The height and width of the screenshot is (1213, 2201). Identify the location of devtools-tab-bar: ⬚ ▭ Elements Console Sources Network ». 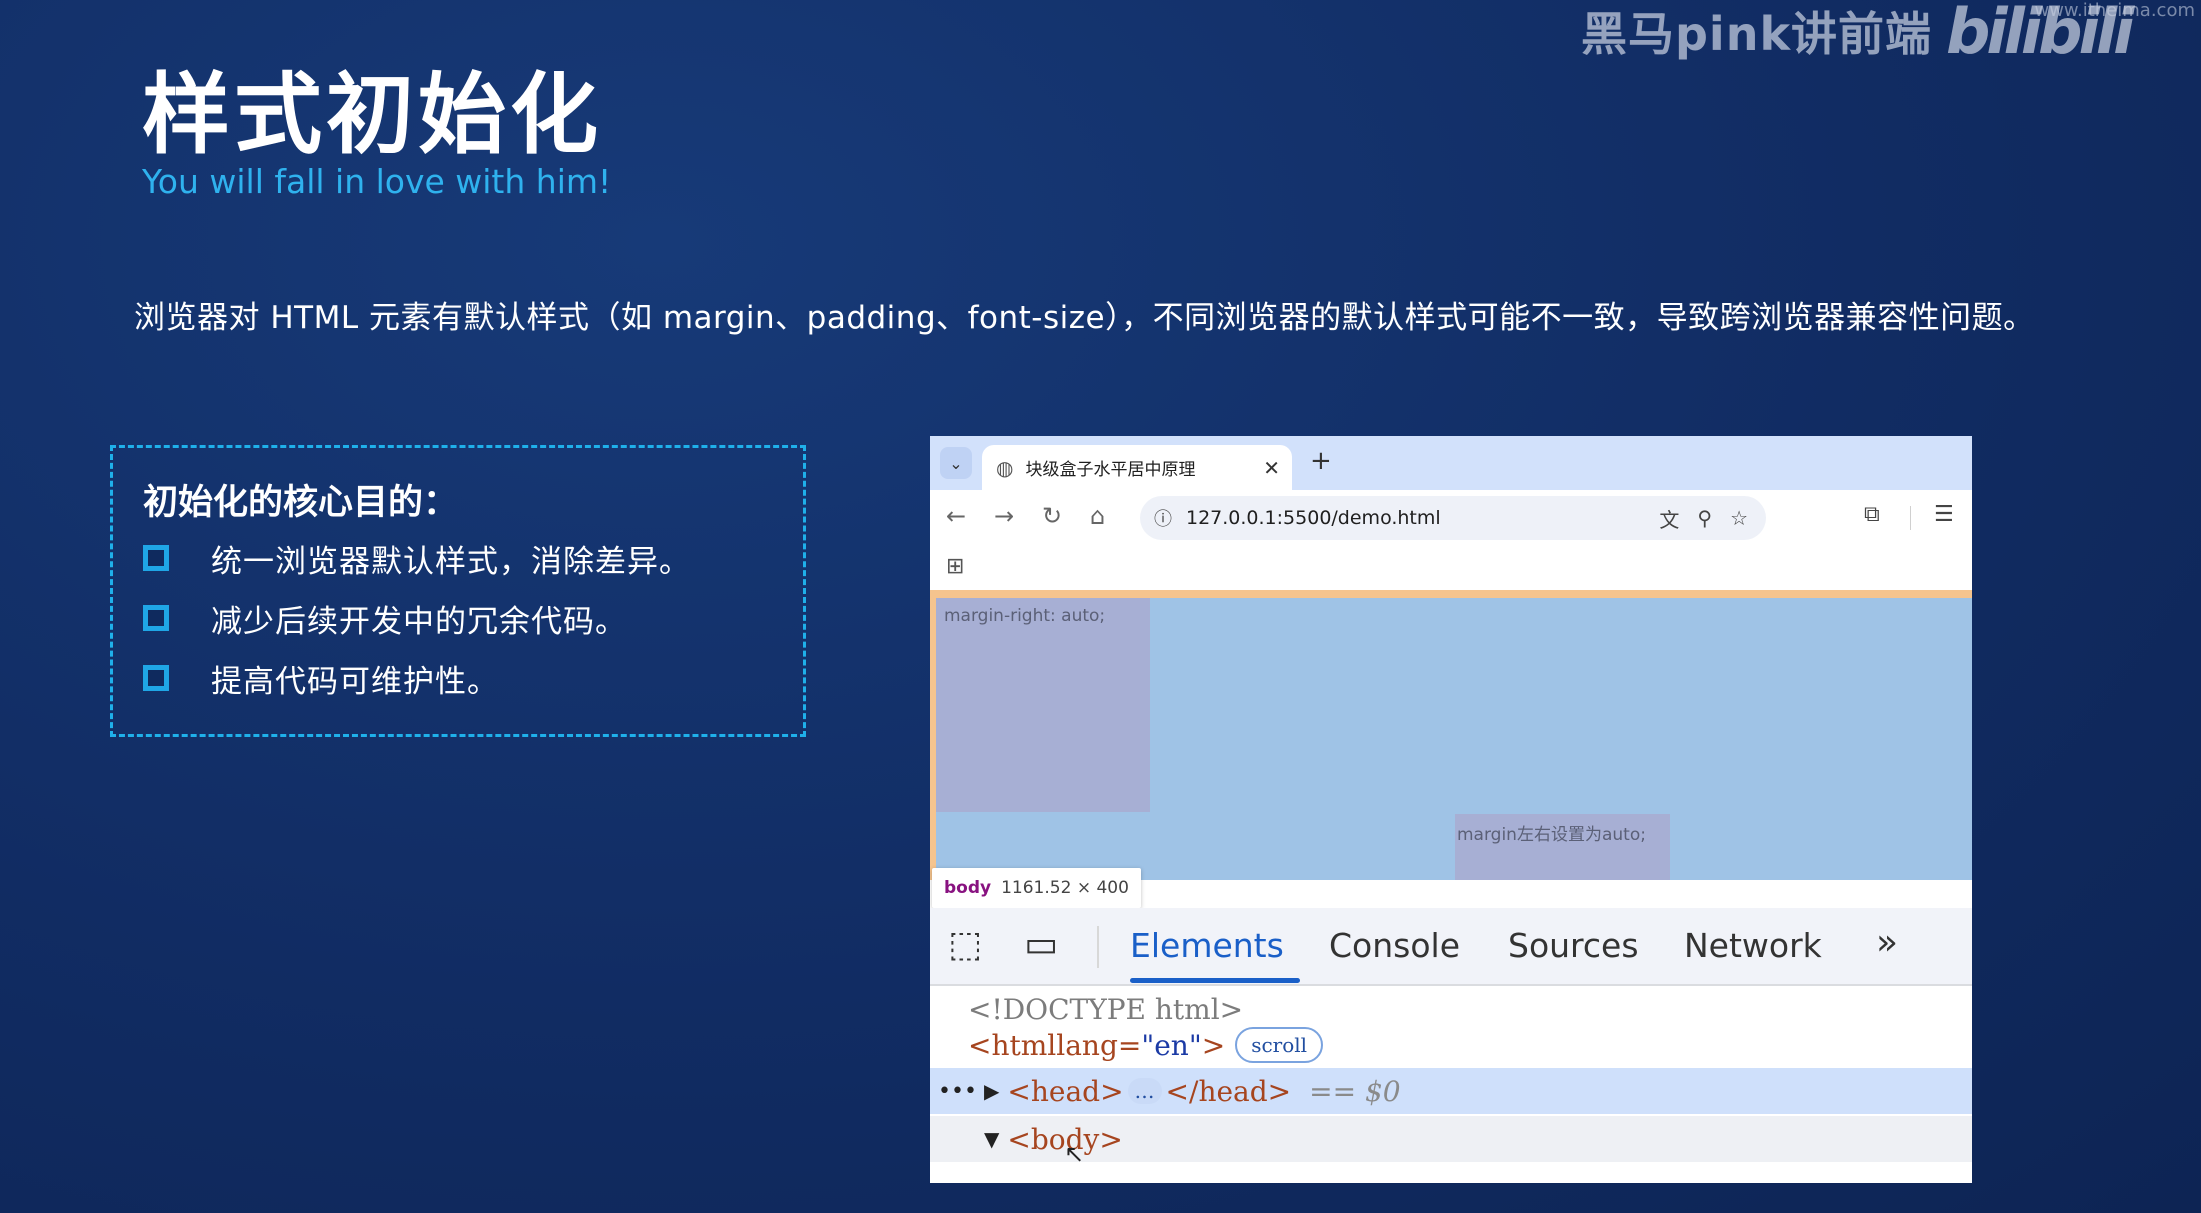
(1451, 947).